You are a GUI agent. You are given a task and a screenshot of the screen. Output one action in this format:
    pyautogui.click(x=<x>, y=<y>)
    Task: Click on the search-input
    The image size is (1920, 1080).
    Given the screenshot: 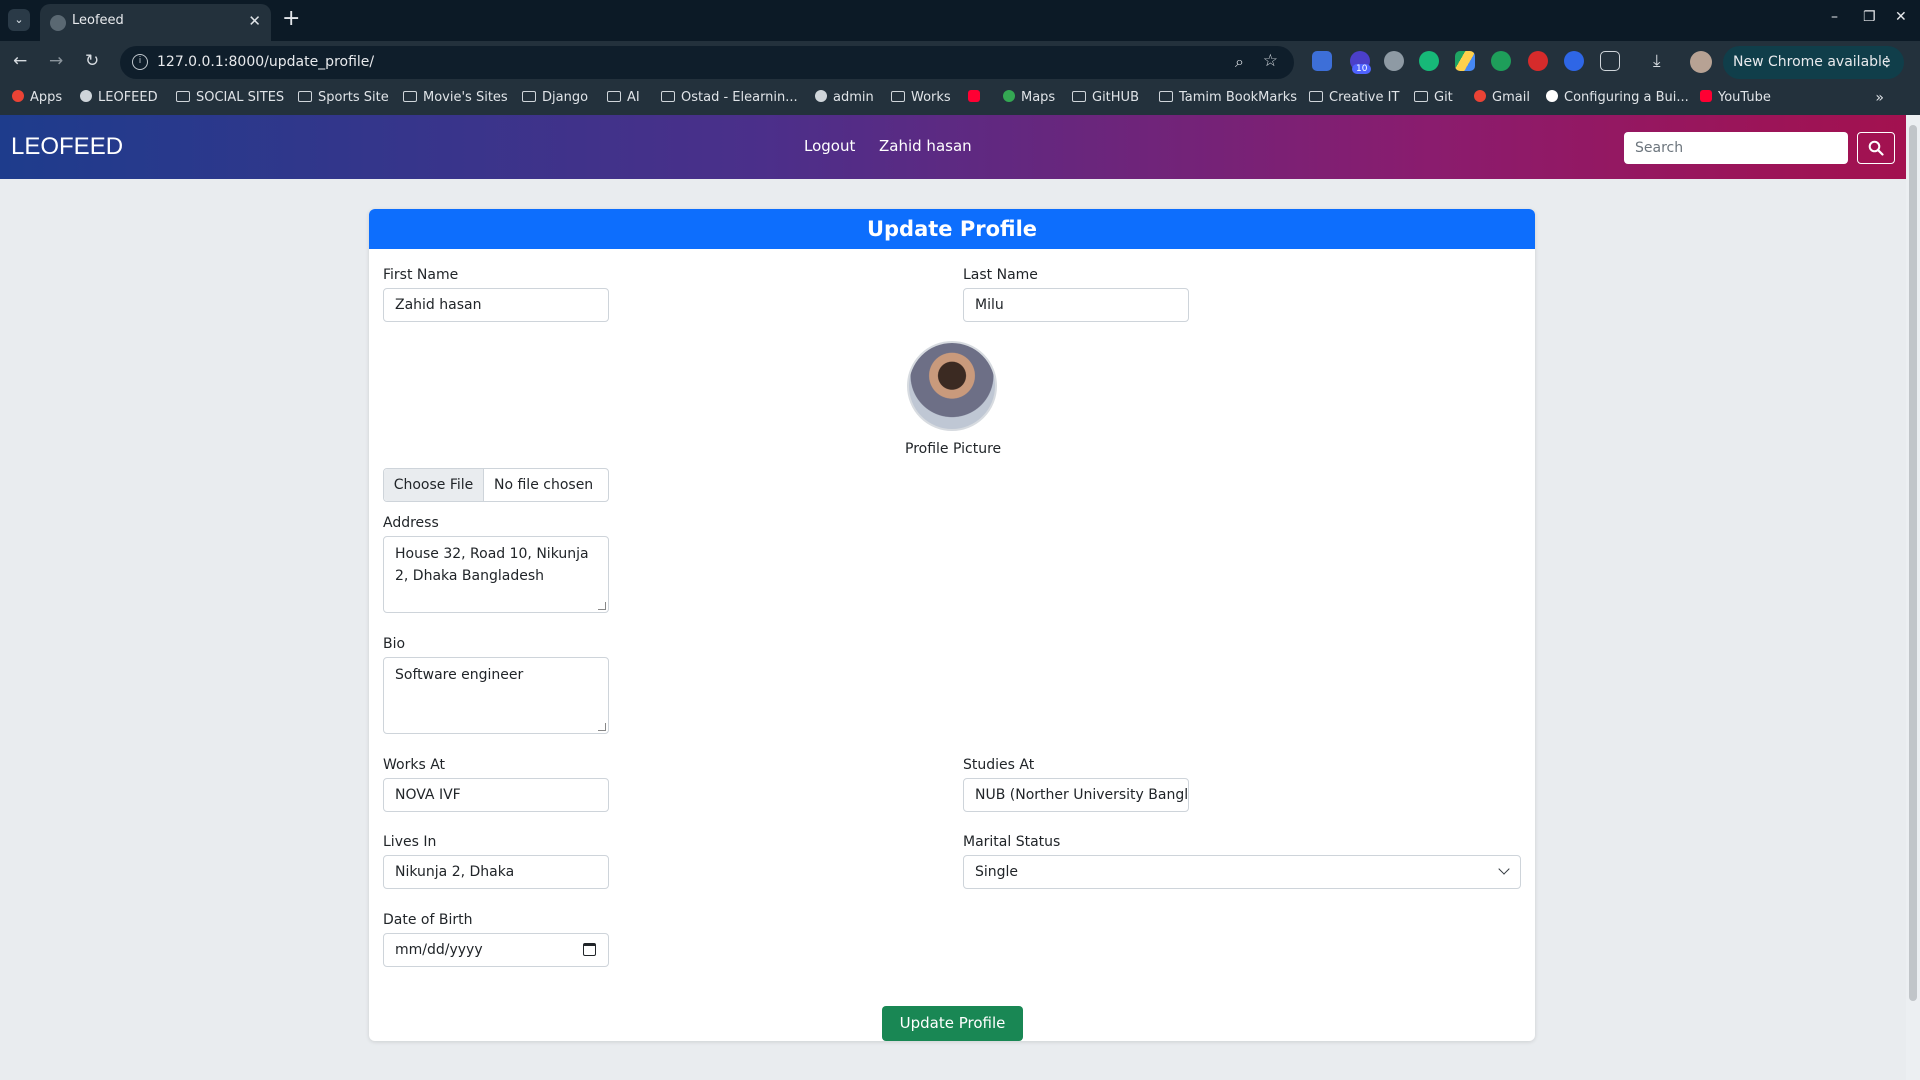 What is the action you would take?
    pyautogui.click(x=1736, y=148)
    